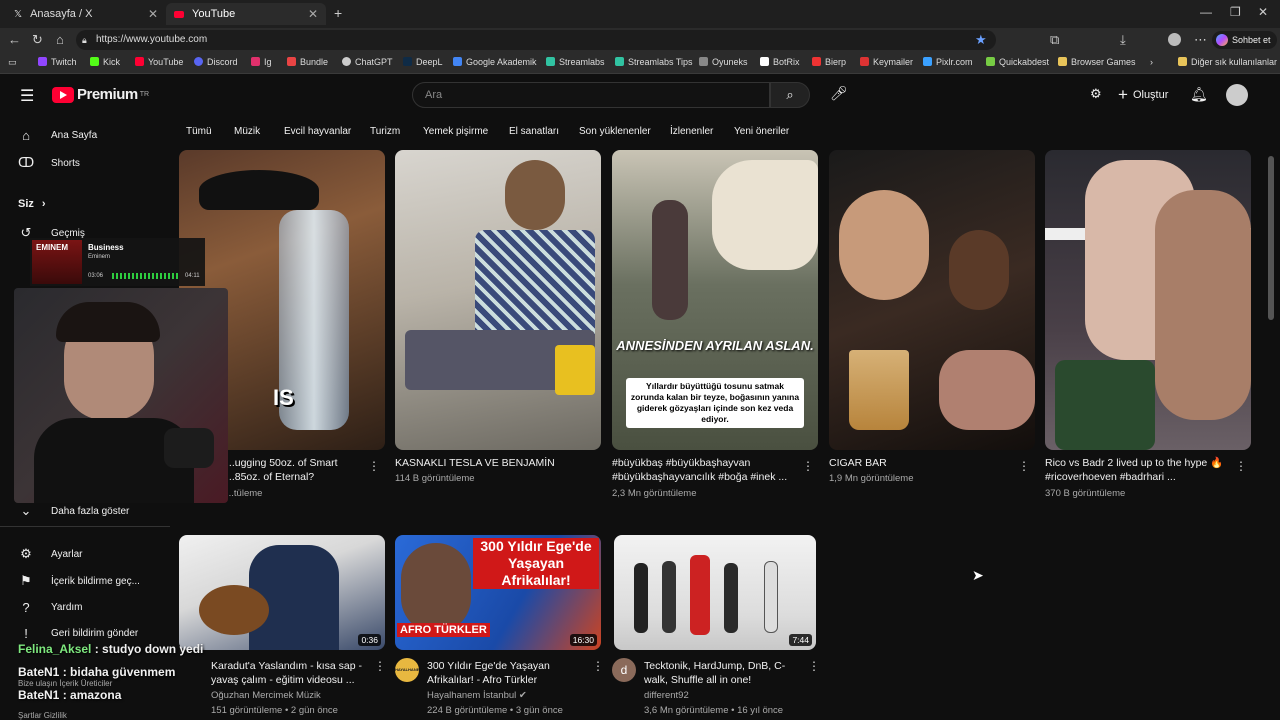 Image resolution: width=1280 pixels, height=720 pixels. Describe the element at coordinates (49, 163) in the screenshot. I see `sidebar-item-shorts: ↀ Shorts` at that location.